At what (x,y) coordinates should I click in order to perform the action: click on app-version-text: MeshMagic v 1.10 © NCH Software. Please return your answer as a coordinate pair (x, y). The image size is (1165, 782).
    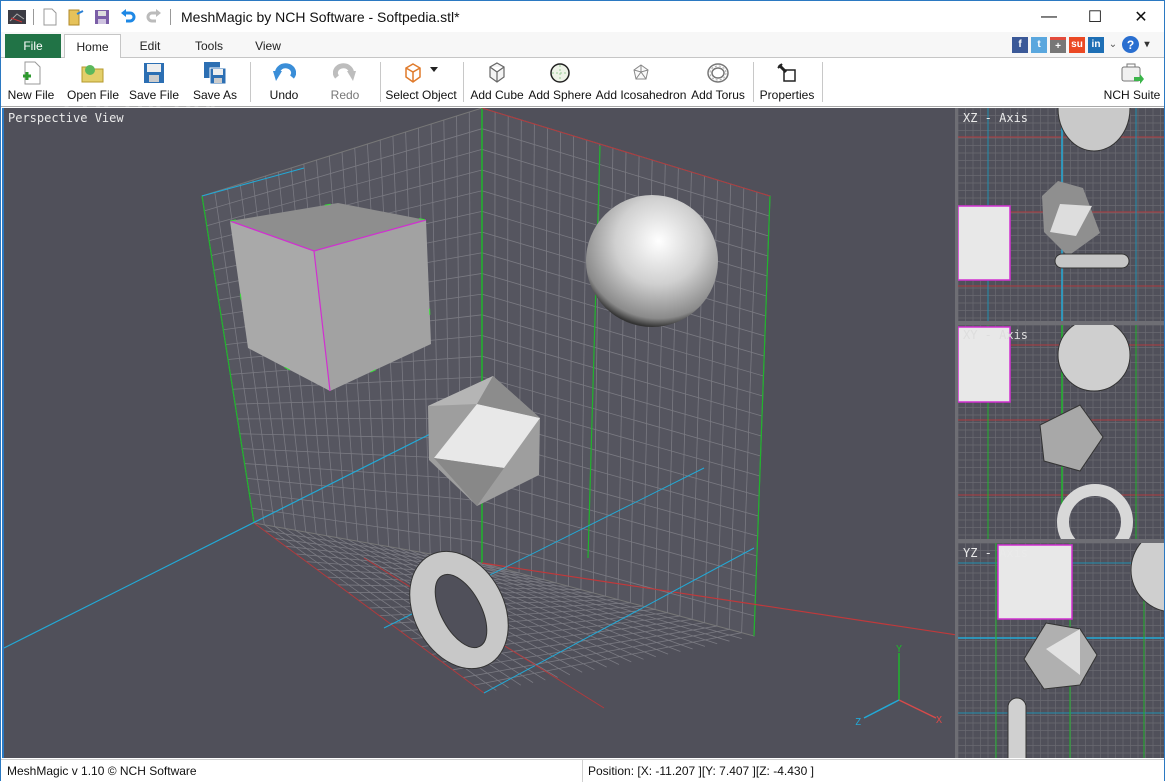
    Looking at the image, I should click on (102, 771).